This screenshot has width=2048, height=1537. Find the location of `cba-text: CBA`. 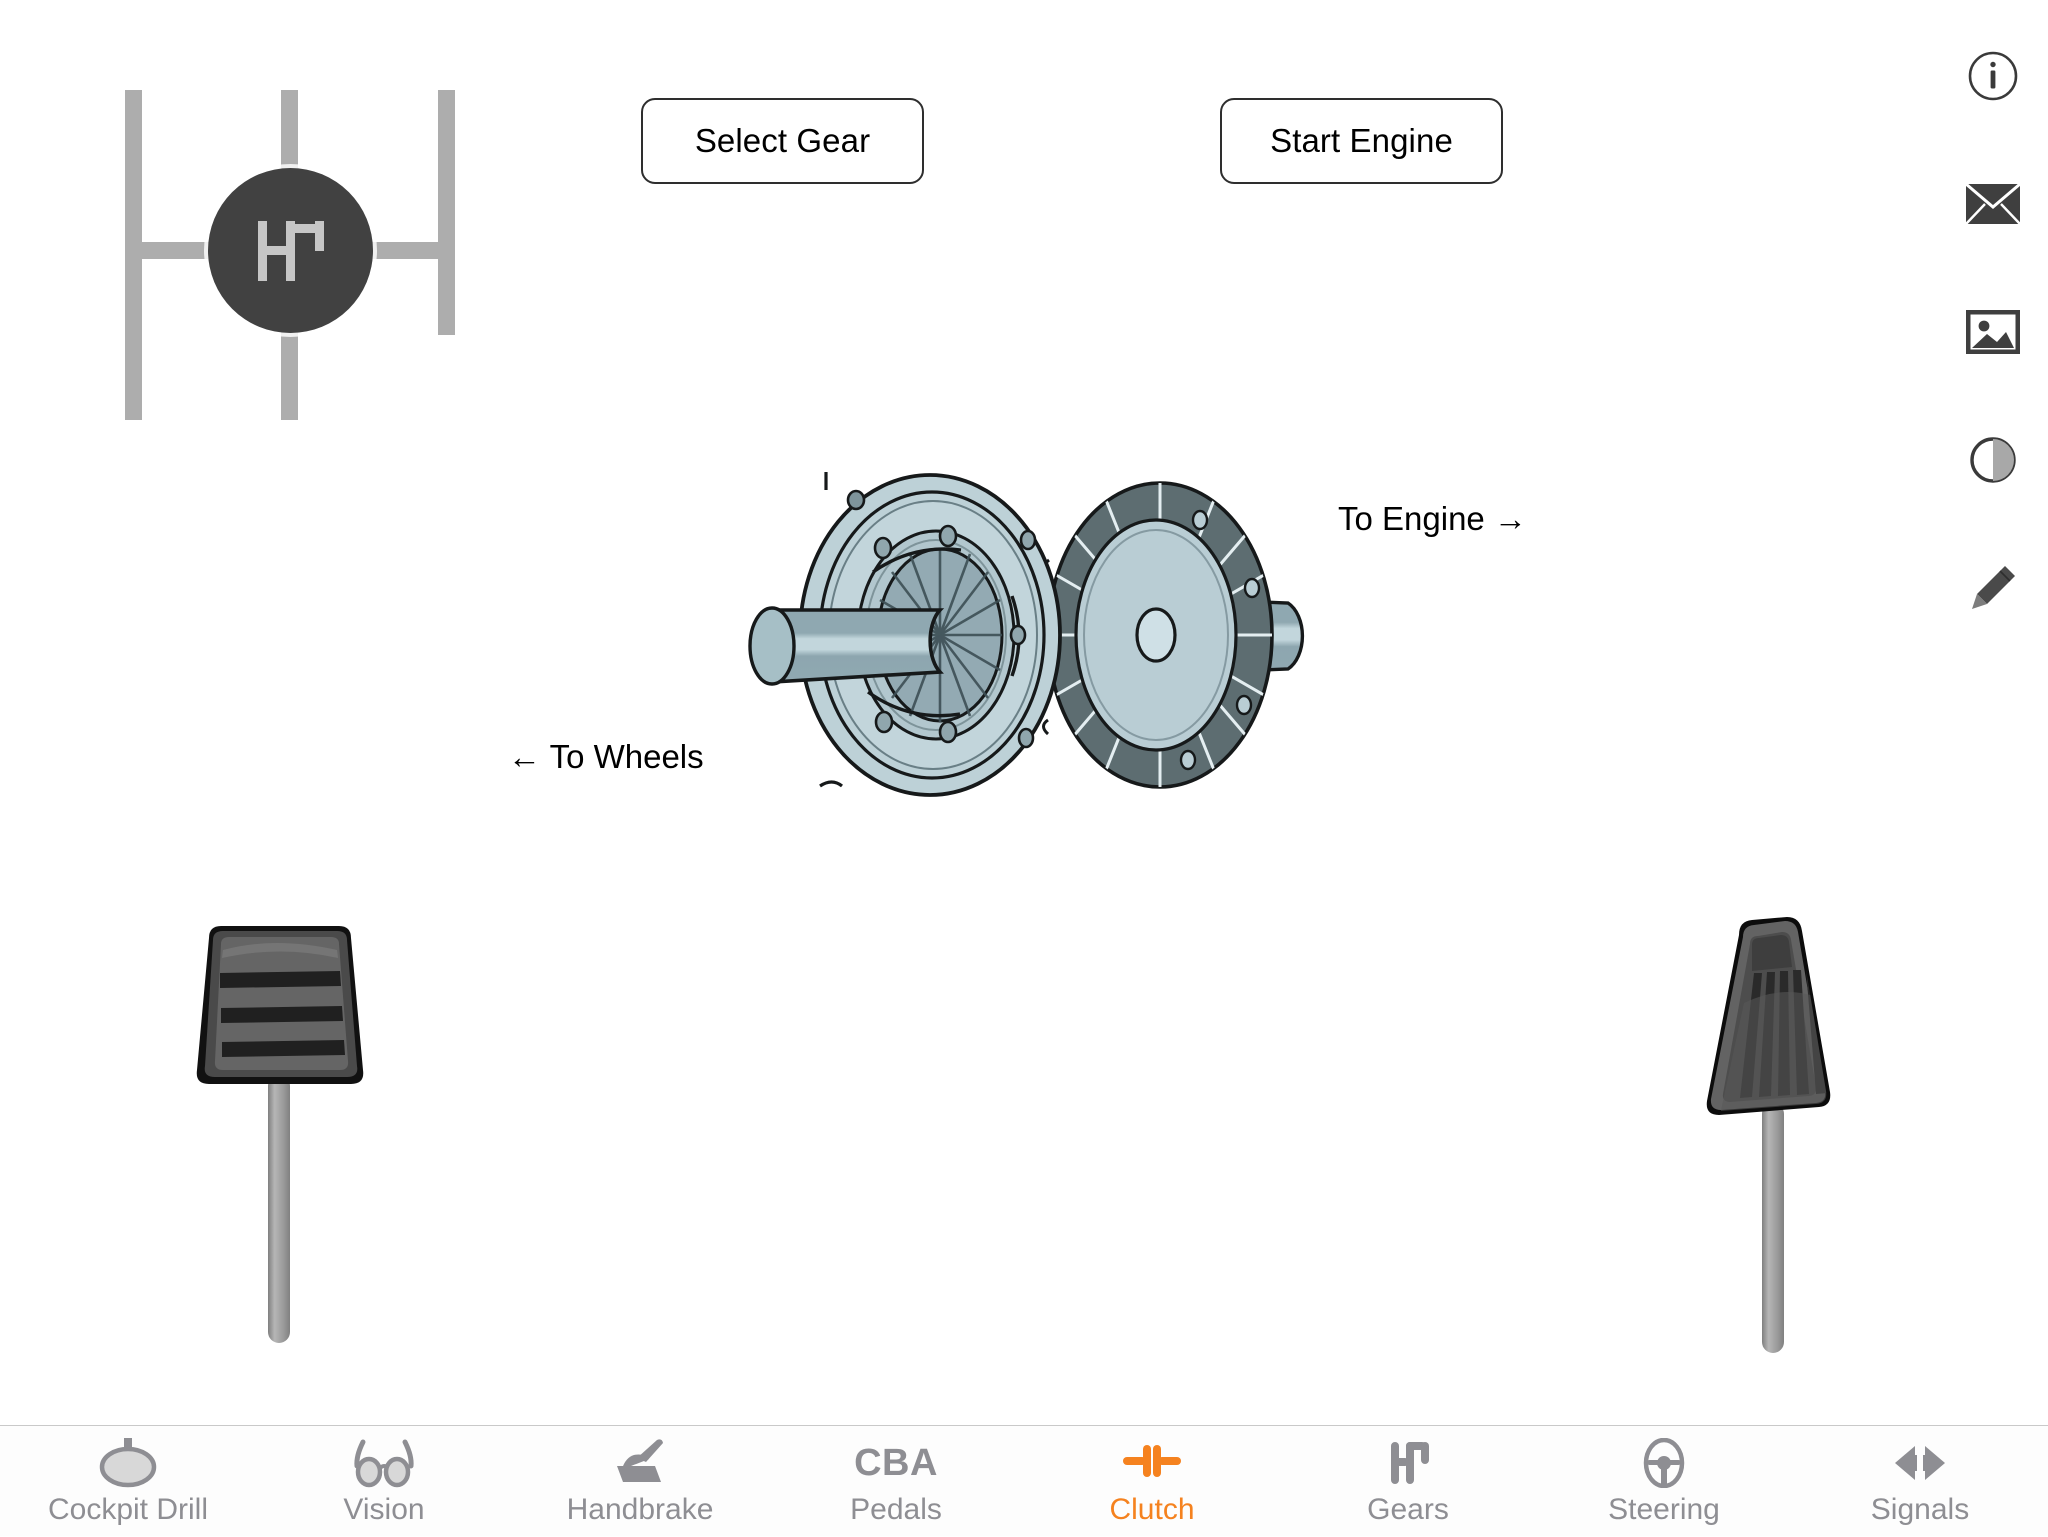

cba-text: CBA is located at coordinates (896, 1463).